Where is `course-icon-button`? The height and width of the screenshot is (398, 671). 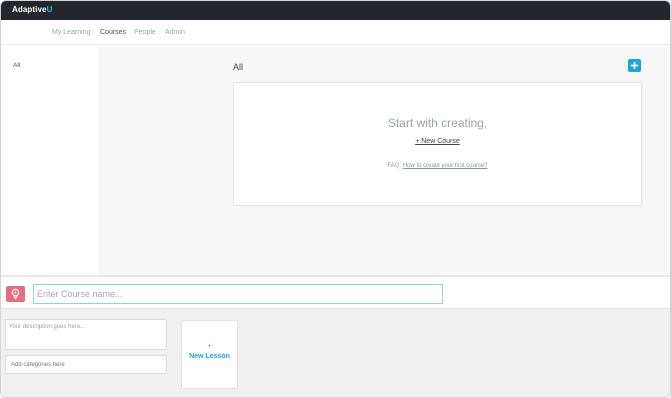
course-icon-button is located at coordinates (15, 294).